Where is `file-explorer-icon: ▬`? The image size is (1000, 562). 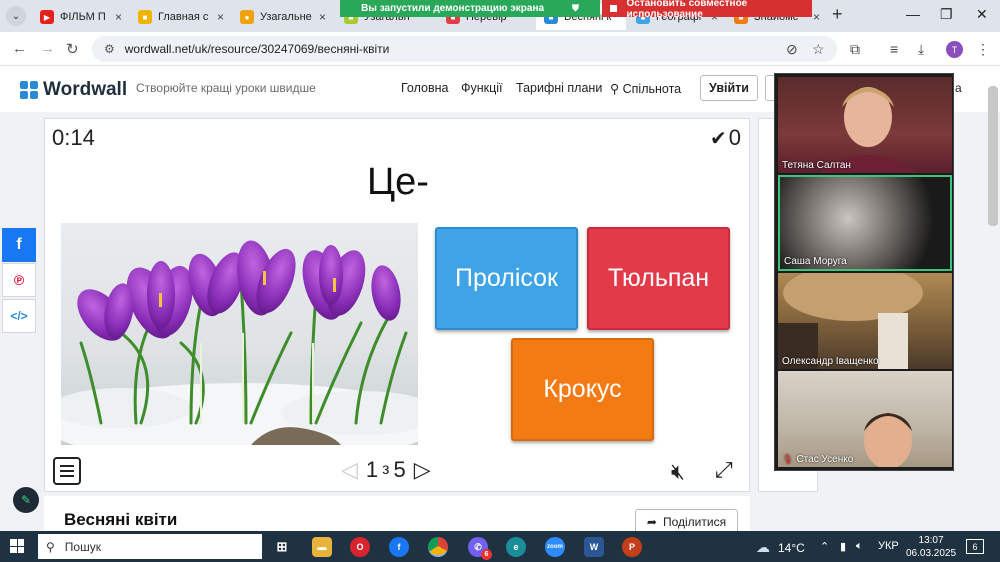
file-explorer-icon: ▬ is located at coordinates (322, 547).